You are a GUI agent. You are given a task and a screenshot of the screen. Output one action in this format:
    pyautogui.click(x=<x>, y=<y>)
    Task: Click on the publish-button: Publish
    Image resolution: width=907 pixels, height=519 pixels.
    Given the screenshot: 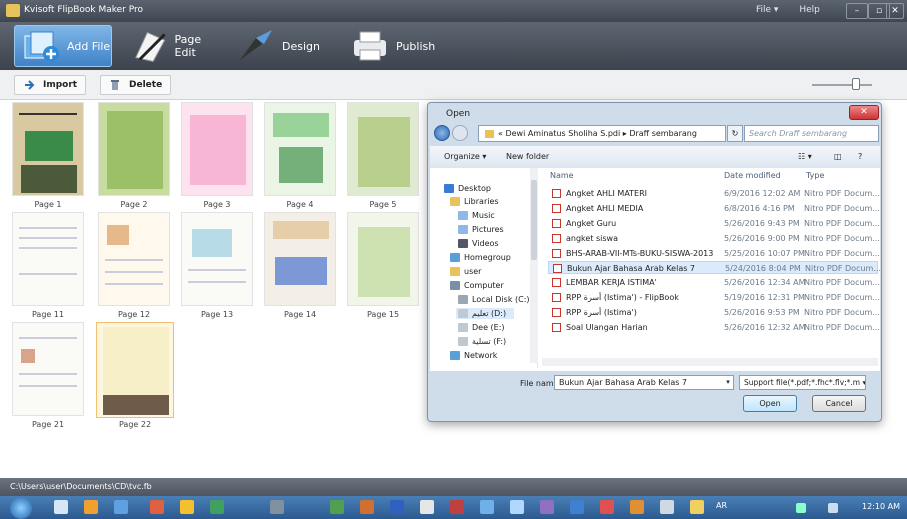 What is the action you would take?
    pyautogui.click(x=394, y=46)
    